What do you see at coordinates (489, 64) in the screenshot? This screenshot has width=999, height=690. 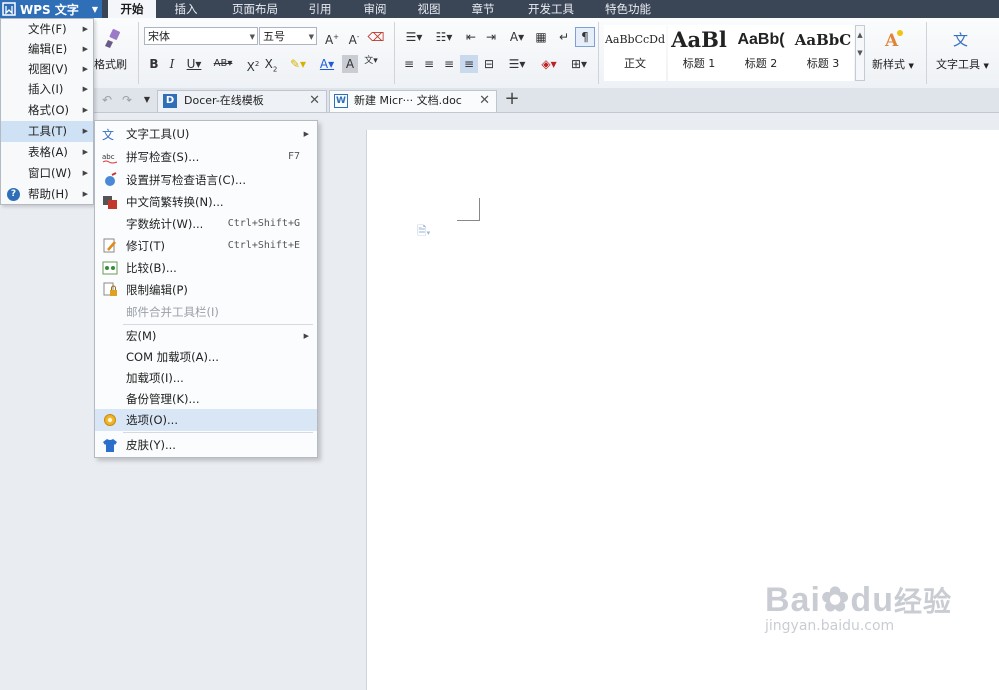 I see `distribute-button: ⊟` at bounding box center [489, 64].